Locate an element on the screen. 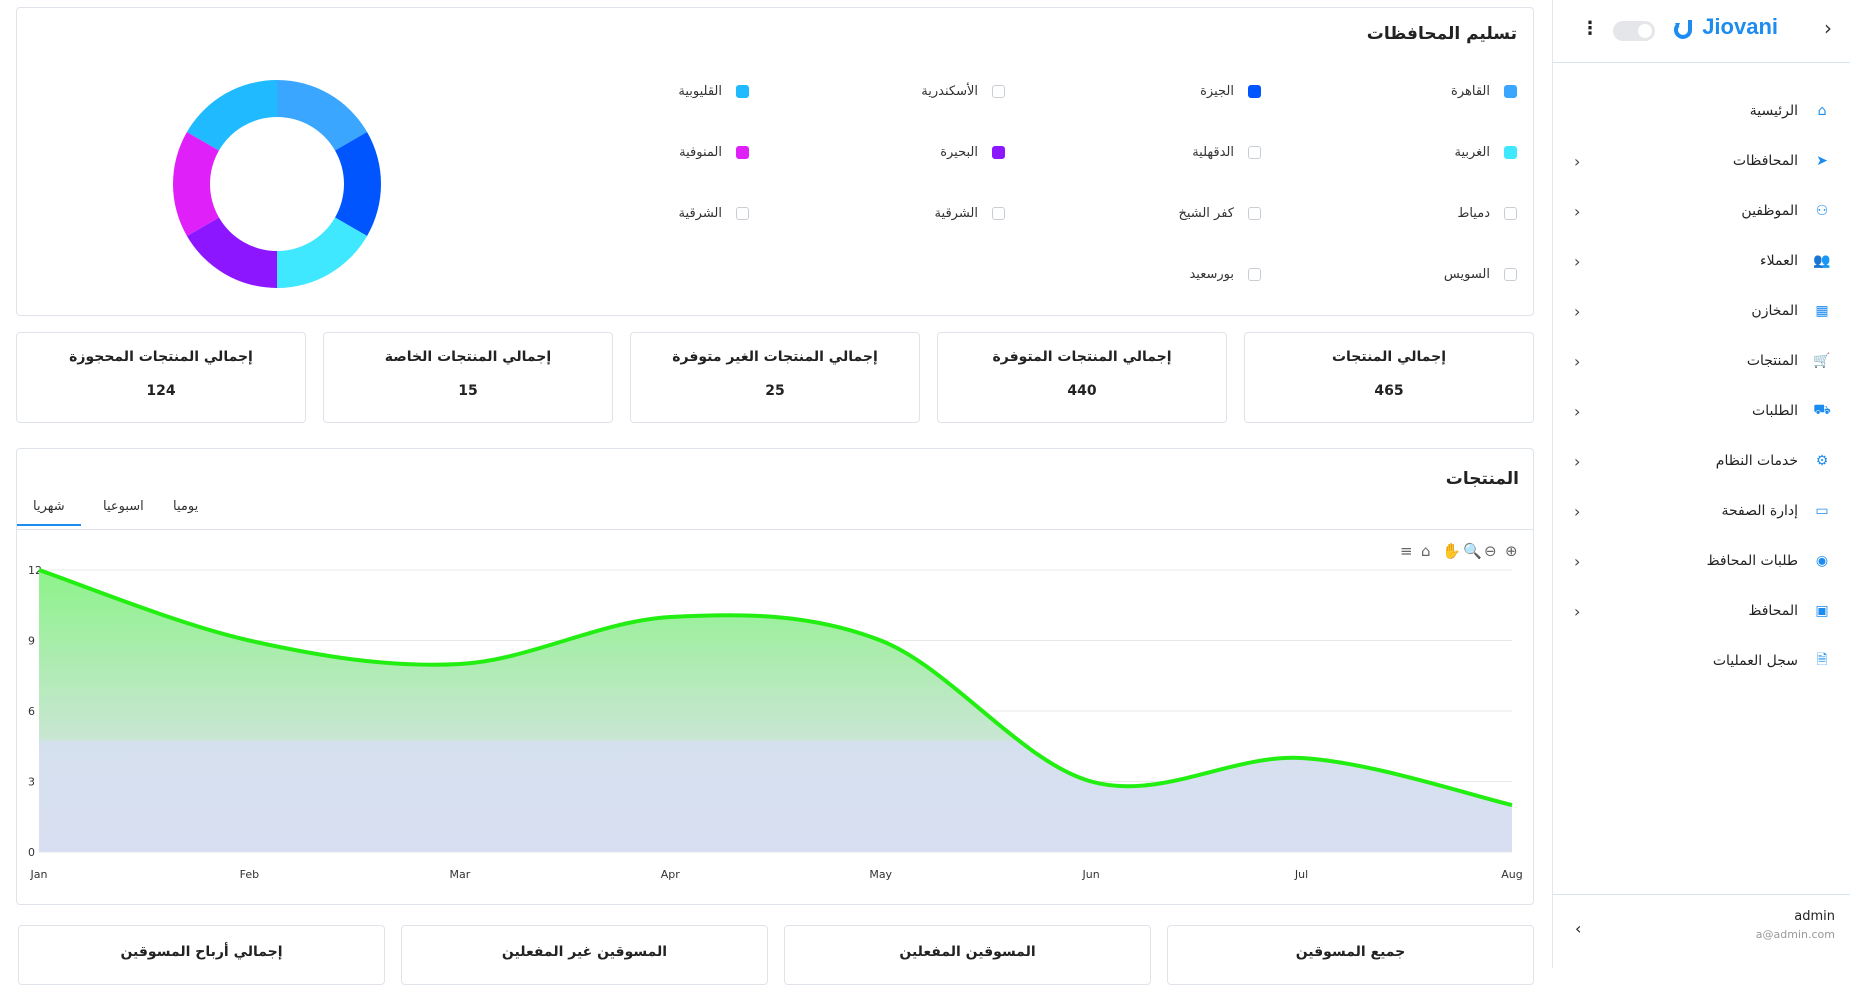 The height and width of the screenshot is (985, 1850). user-name: admin is located at coordinates (1814, 916).